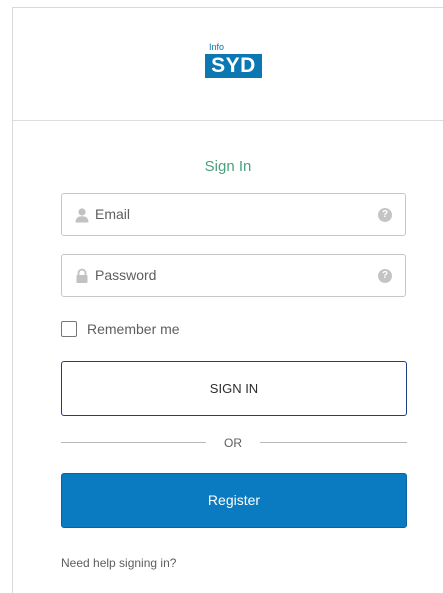 The image size is (443, 593). Describe the element at coordinates (69, 329) in the screenshot. I see `remember-me-checkbox` at that location.